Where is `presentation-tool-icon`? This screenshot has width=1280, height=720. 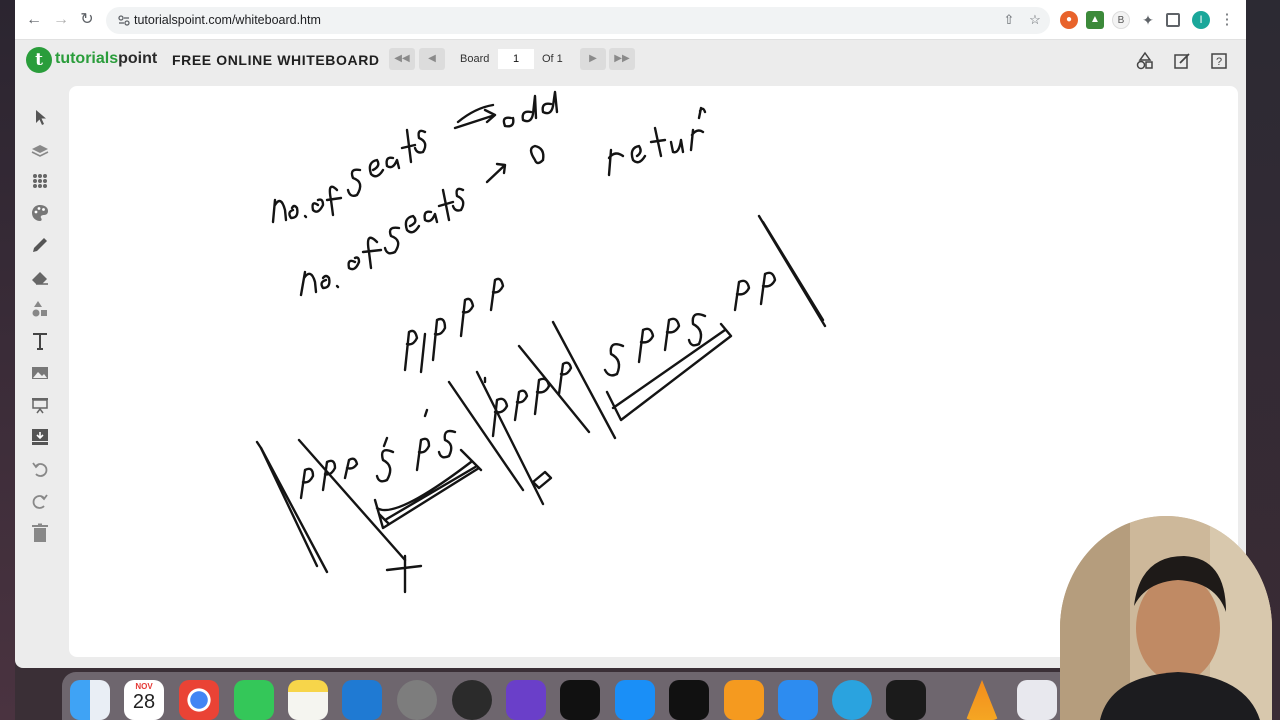
presentation-tool-icon is located at coordinates (40, 405).